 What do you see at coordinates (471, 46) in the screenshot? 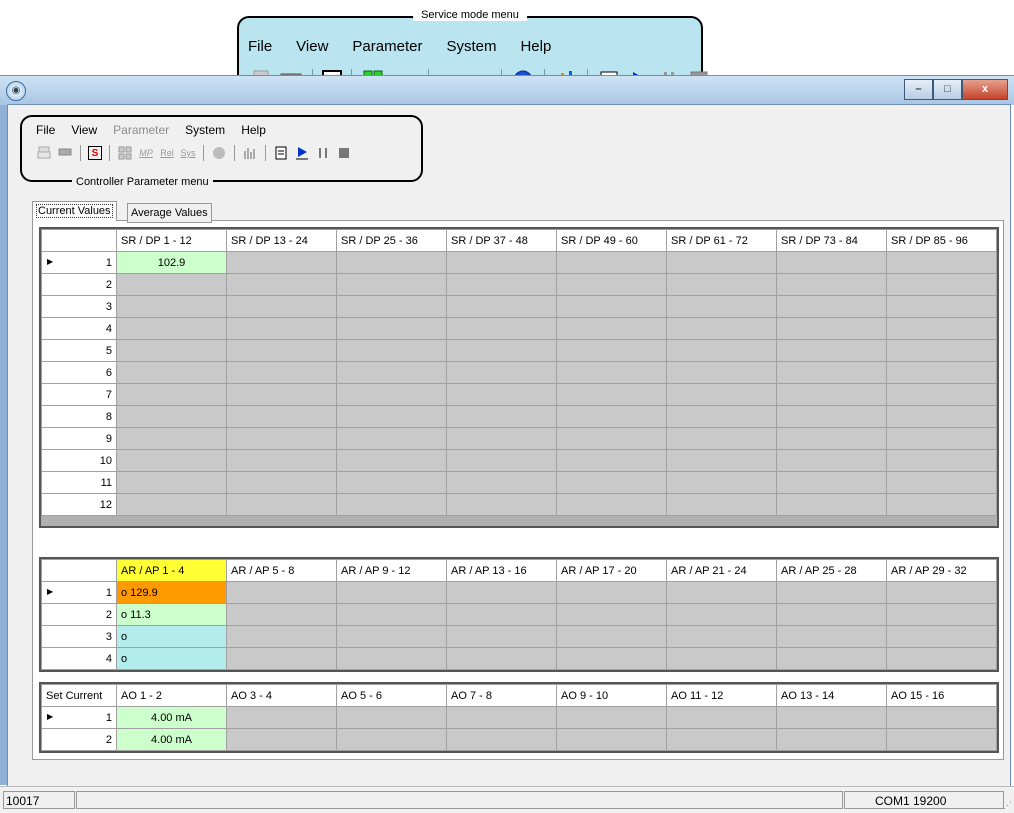
I see `menu-system: System` at bounding box center [471, 46].